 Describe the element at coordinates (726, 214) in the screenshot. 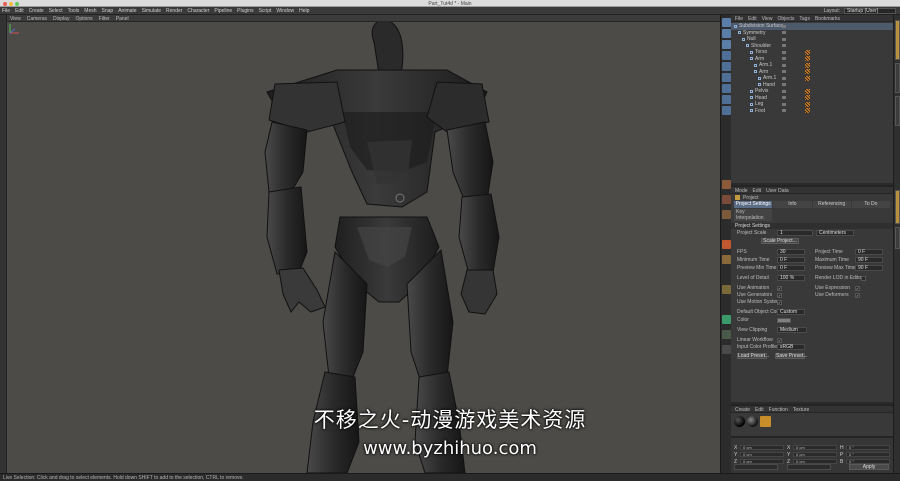

I see `bend-tool-icon` at that location.